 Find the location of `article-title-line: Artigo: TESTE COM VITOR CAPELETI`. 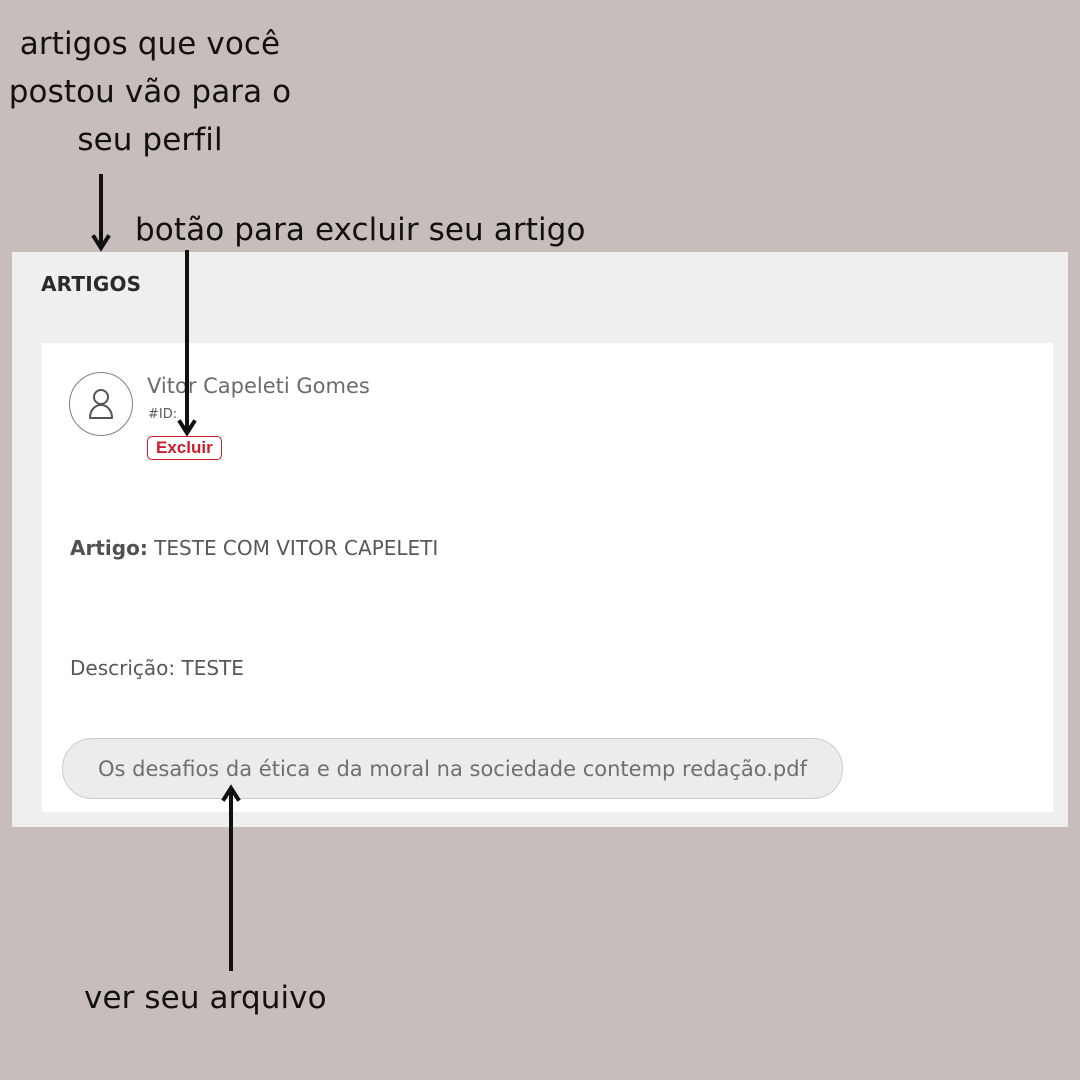

article-title-line: Artigo: TESTE COM VITOR CAPELETI is located at coordinates (254, 548).